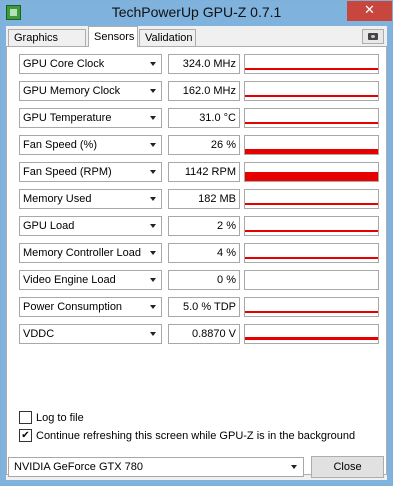 The image size is (393, 486). I want to click on log-to-file-label: Log to file, so click(60, 418).